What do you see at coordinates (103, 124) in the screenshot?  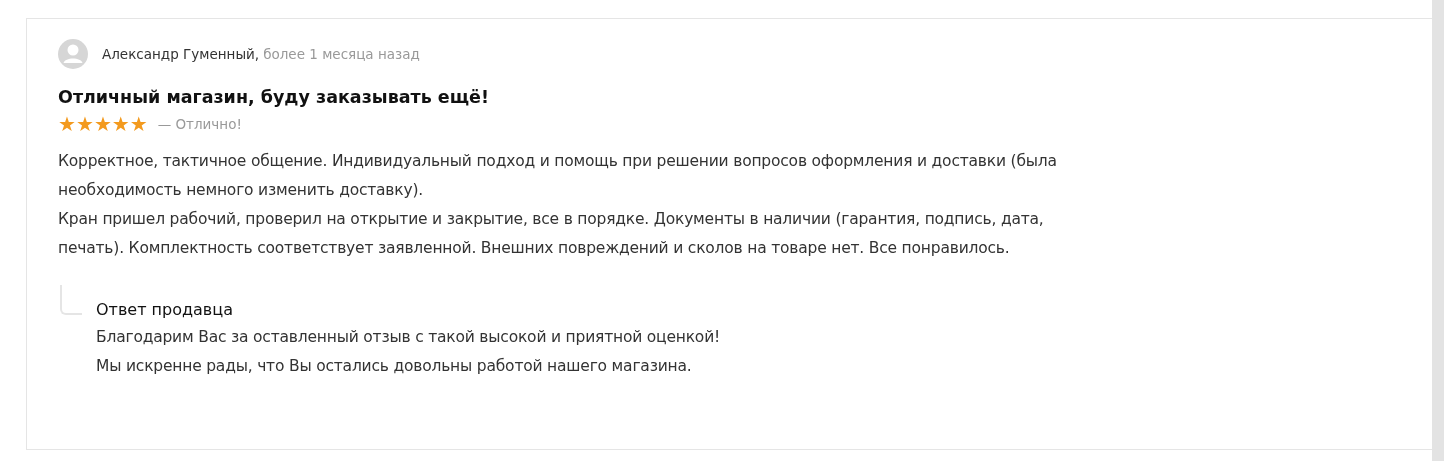 I see `star-rating: ★★★★★` at bounding box center [103, 124].